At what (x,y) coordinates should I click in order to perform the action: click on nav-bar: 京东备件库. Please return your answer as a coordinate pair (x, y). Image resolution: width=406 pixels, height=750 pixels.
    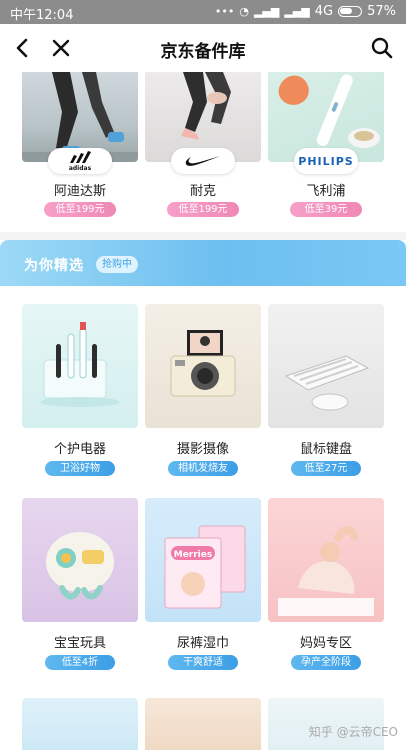
    Looking at the image, I should click on (203, 48).